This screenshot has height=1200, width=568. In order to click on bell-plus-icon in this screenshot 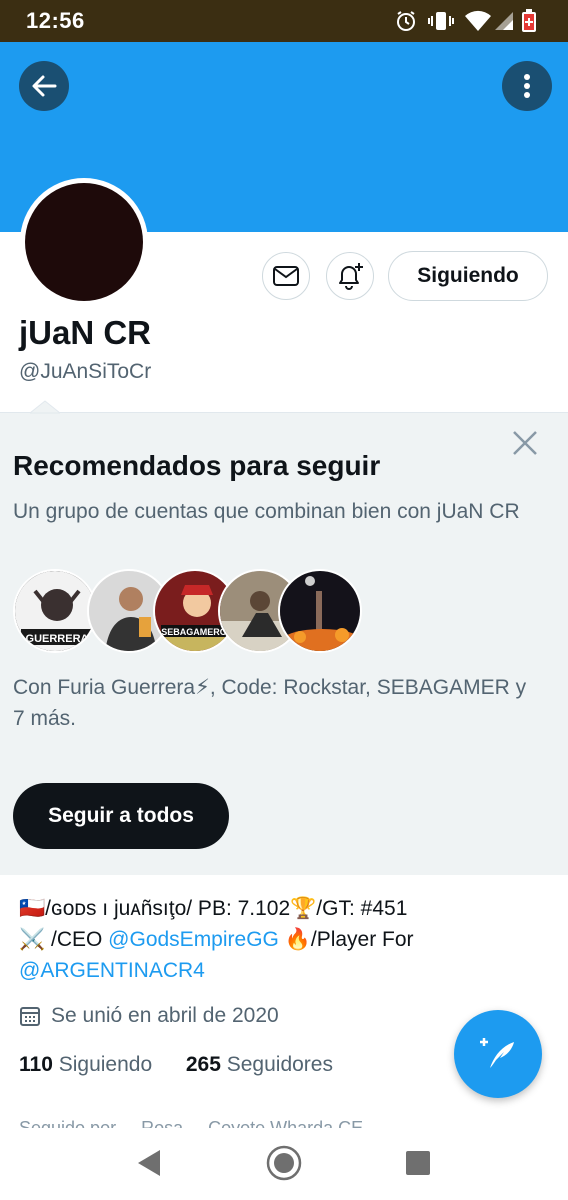, I will do `click(351, 276)`.